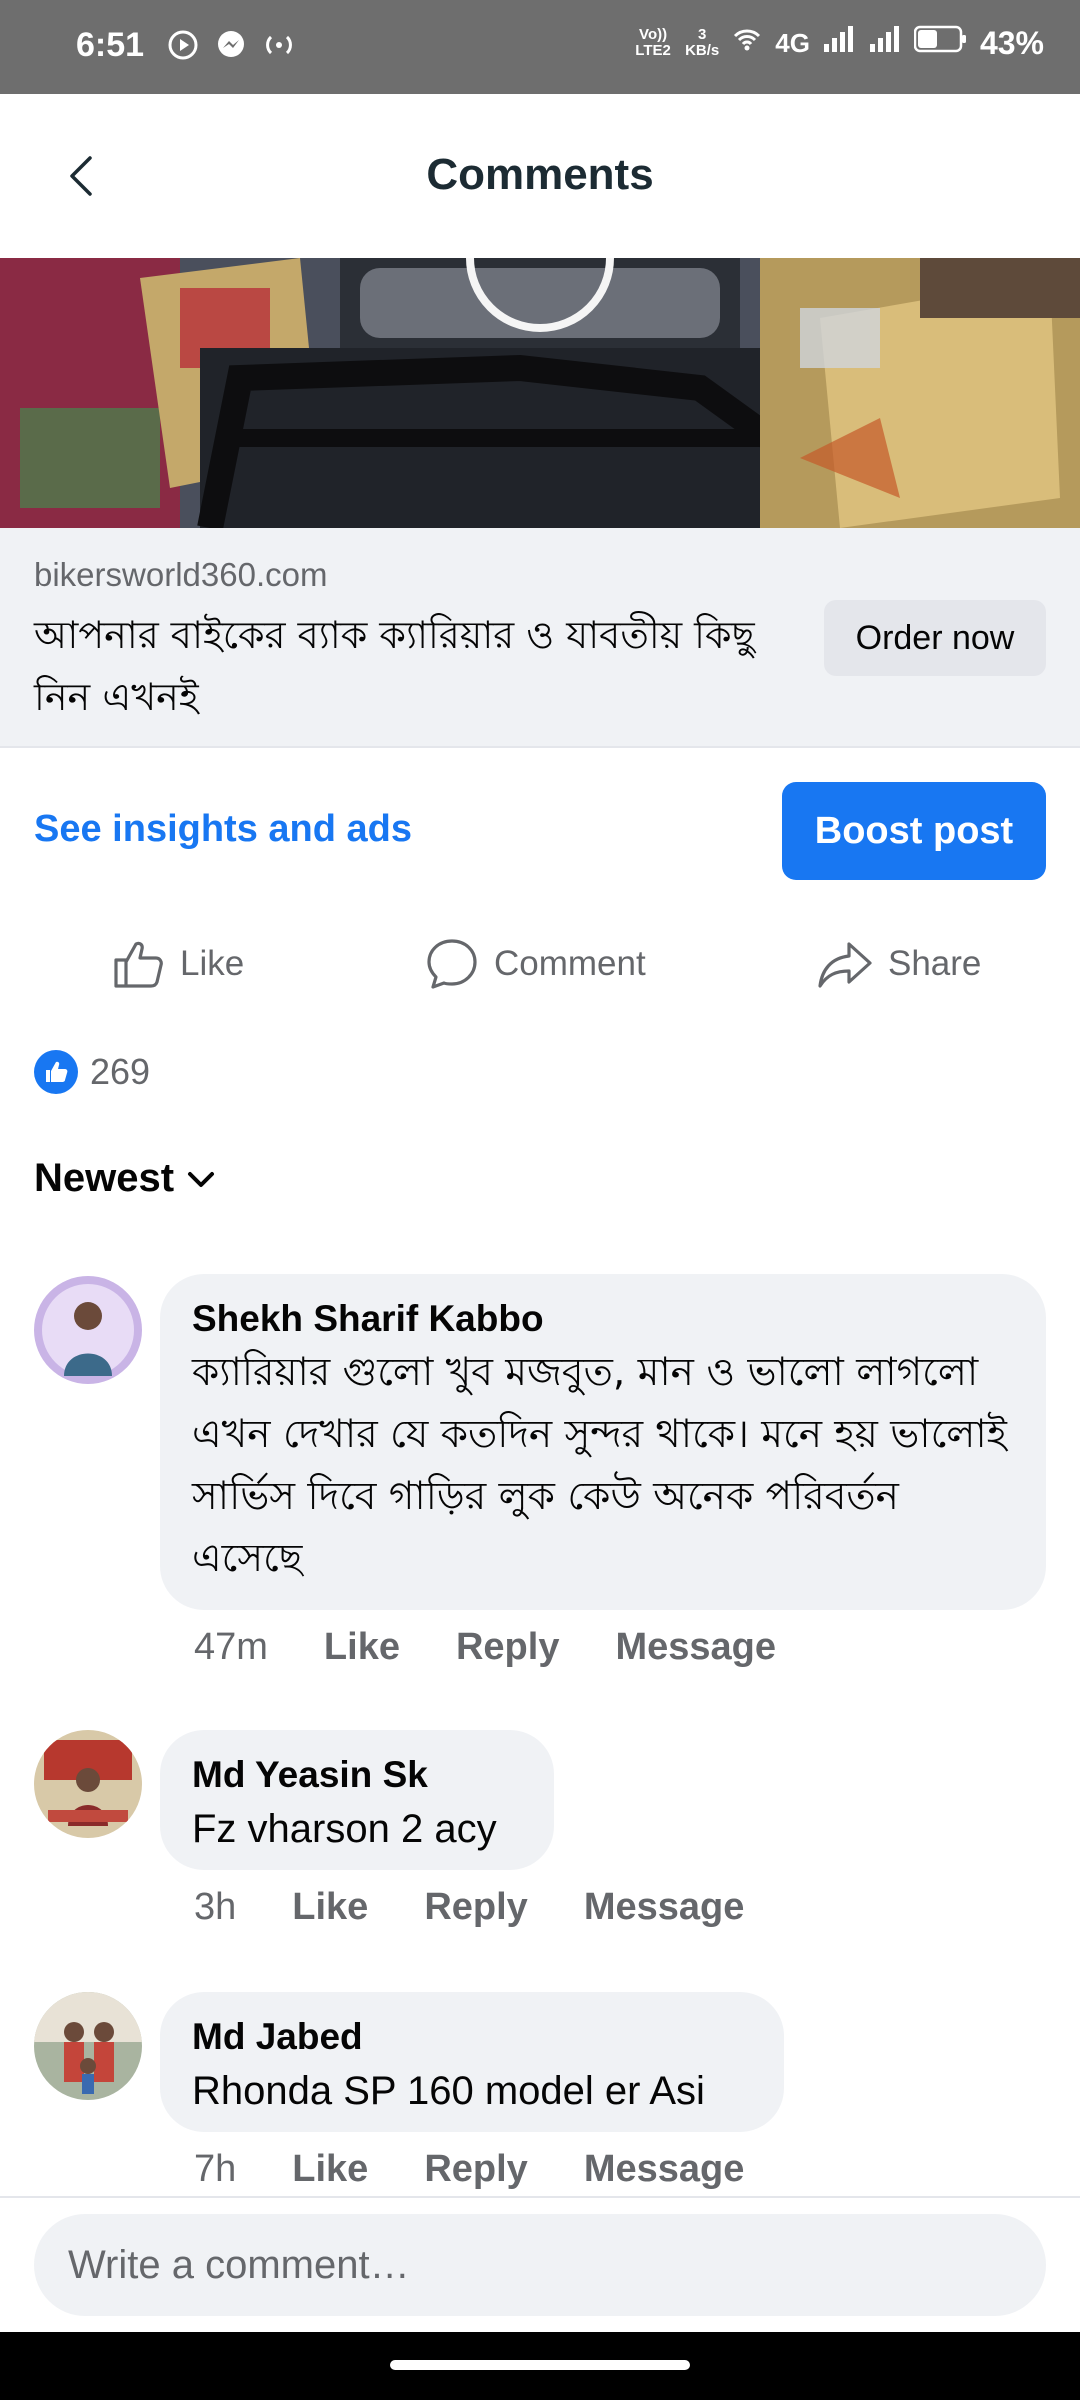 The width and height of the screenshot is (1080, 2400). What do you see at coordinates (177, 964) in the screenshot?
I see `like-button: Like` at bounding box center [177, 964].